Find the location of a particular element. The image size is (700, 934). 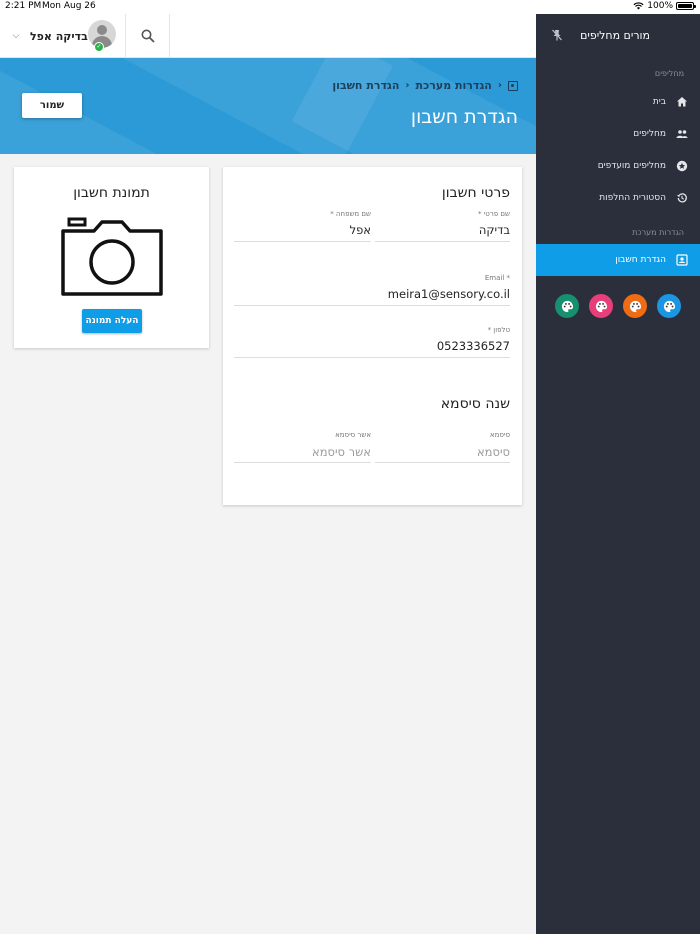

search-icon is located at coordinates (148, 36).